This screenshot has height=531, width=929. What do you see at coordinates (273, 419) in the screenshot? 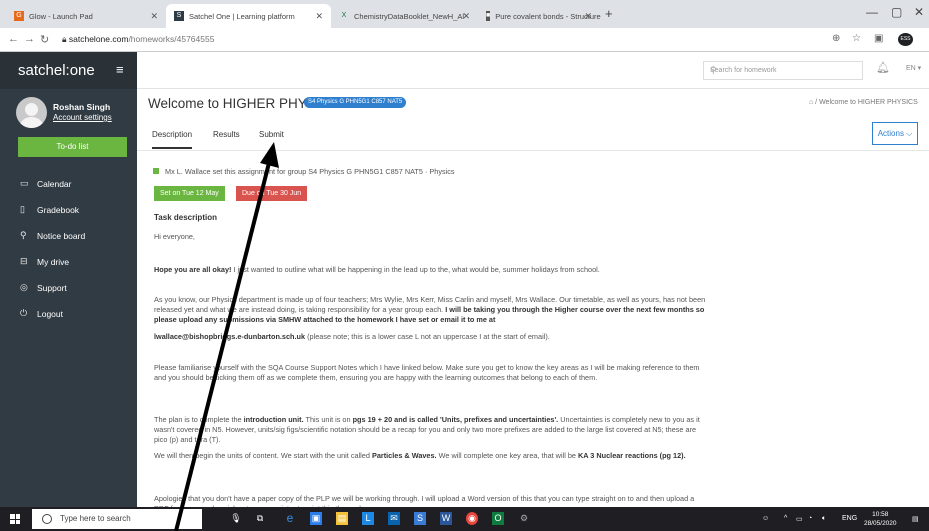
I see `p4-bold: introduction unit.` at bounding box center [273, 419].